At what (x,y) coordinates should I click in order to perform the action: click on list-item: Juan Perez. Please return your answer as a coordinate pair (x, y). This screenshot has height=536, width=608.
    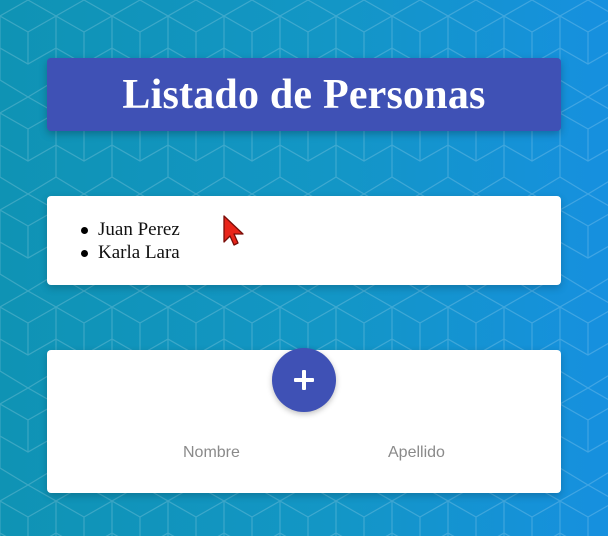
    Looking at the image, I should click on (130, 229).